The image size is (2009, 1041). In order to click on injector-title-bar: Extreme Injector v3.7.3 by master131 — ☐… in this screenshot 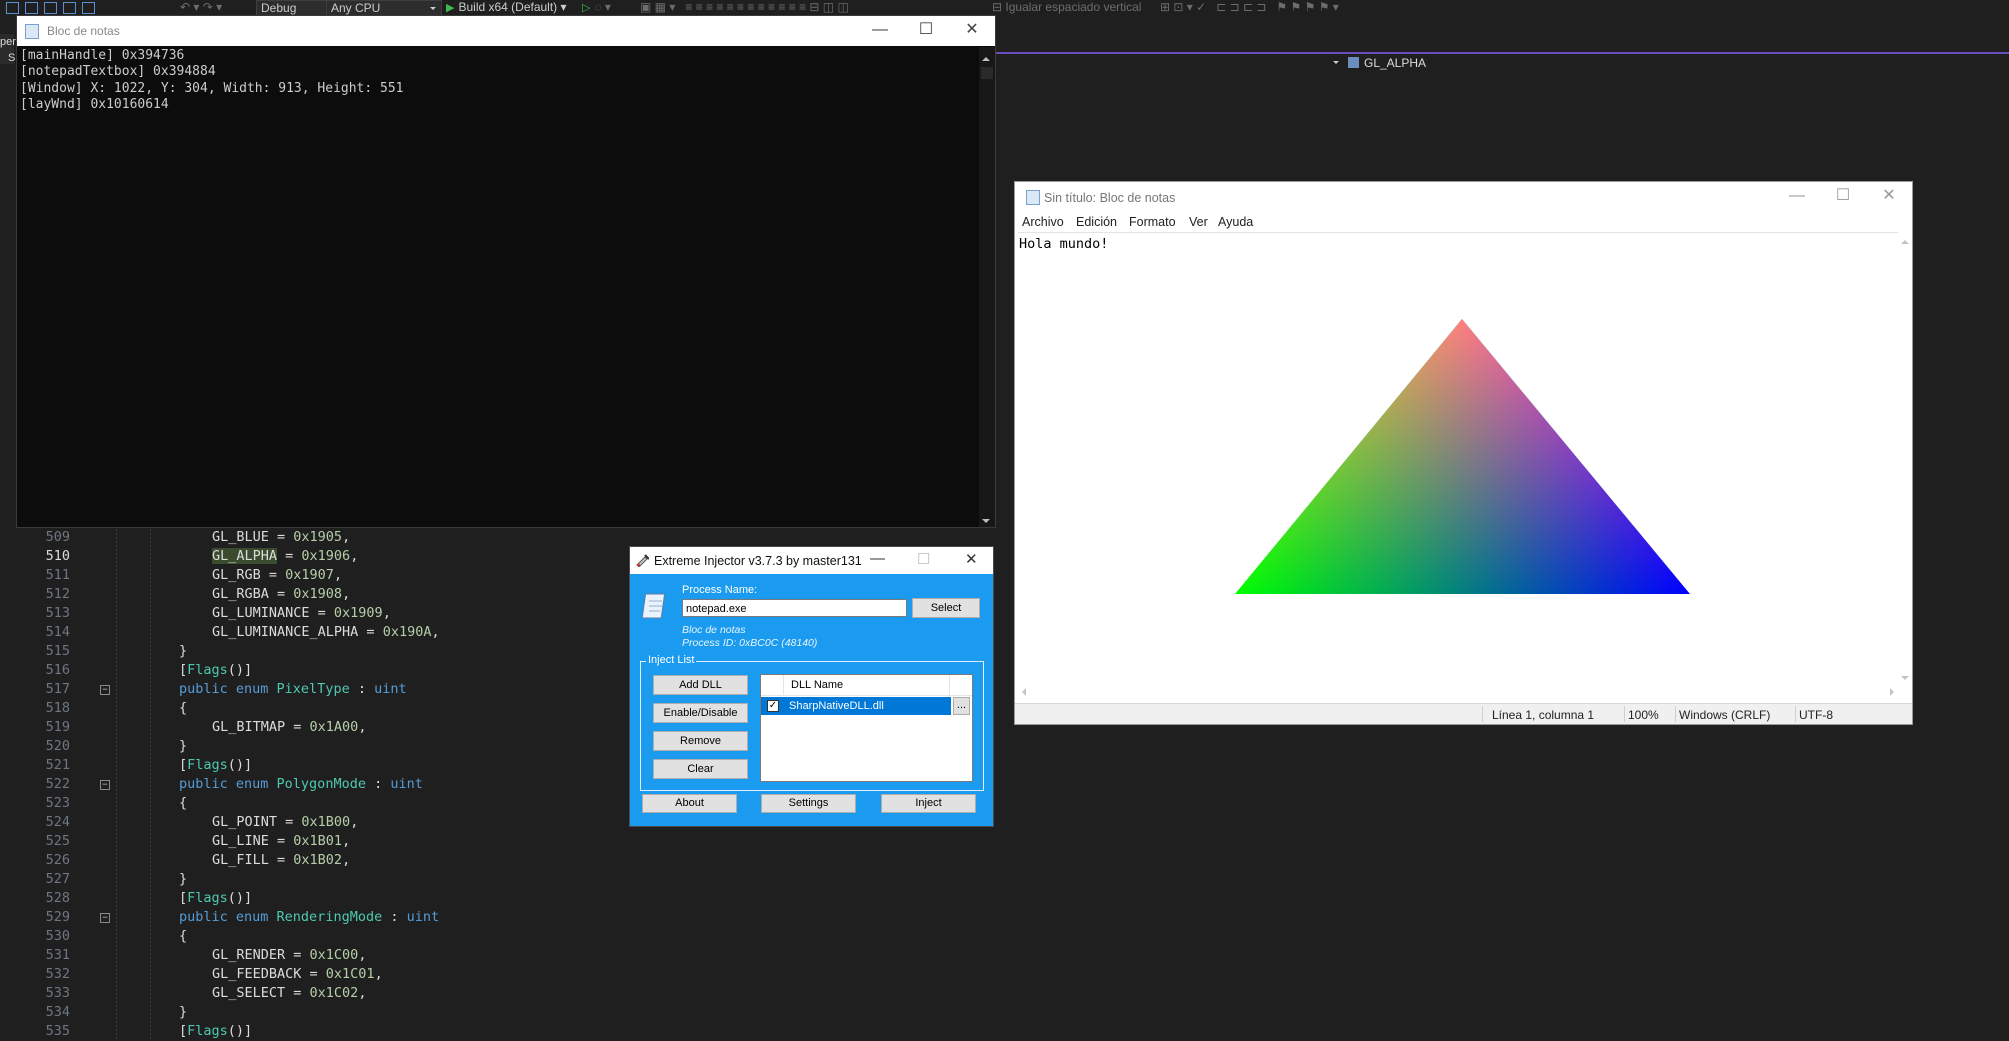, I will do `click(811, 560)`.